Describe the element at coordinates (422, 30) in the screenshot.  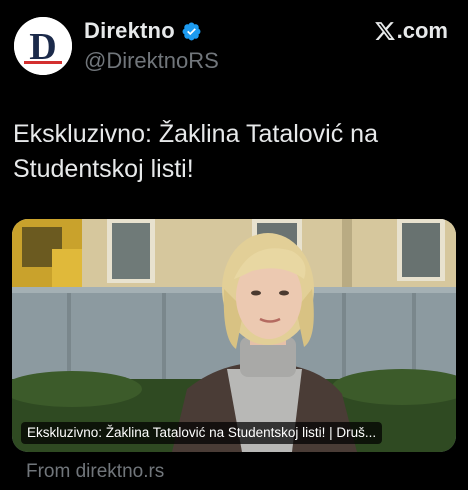
I see `brand-domain: .com` at that location.